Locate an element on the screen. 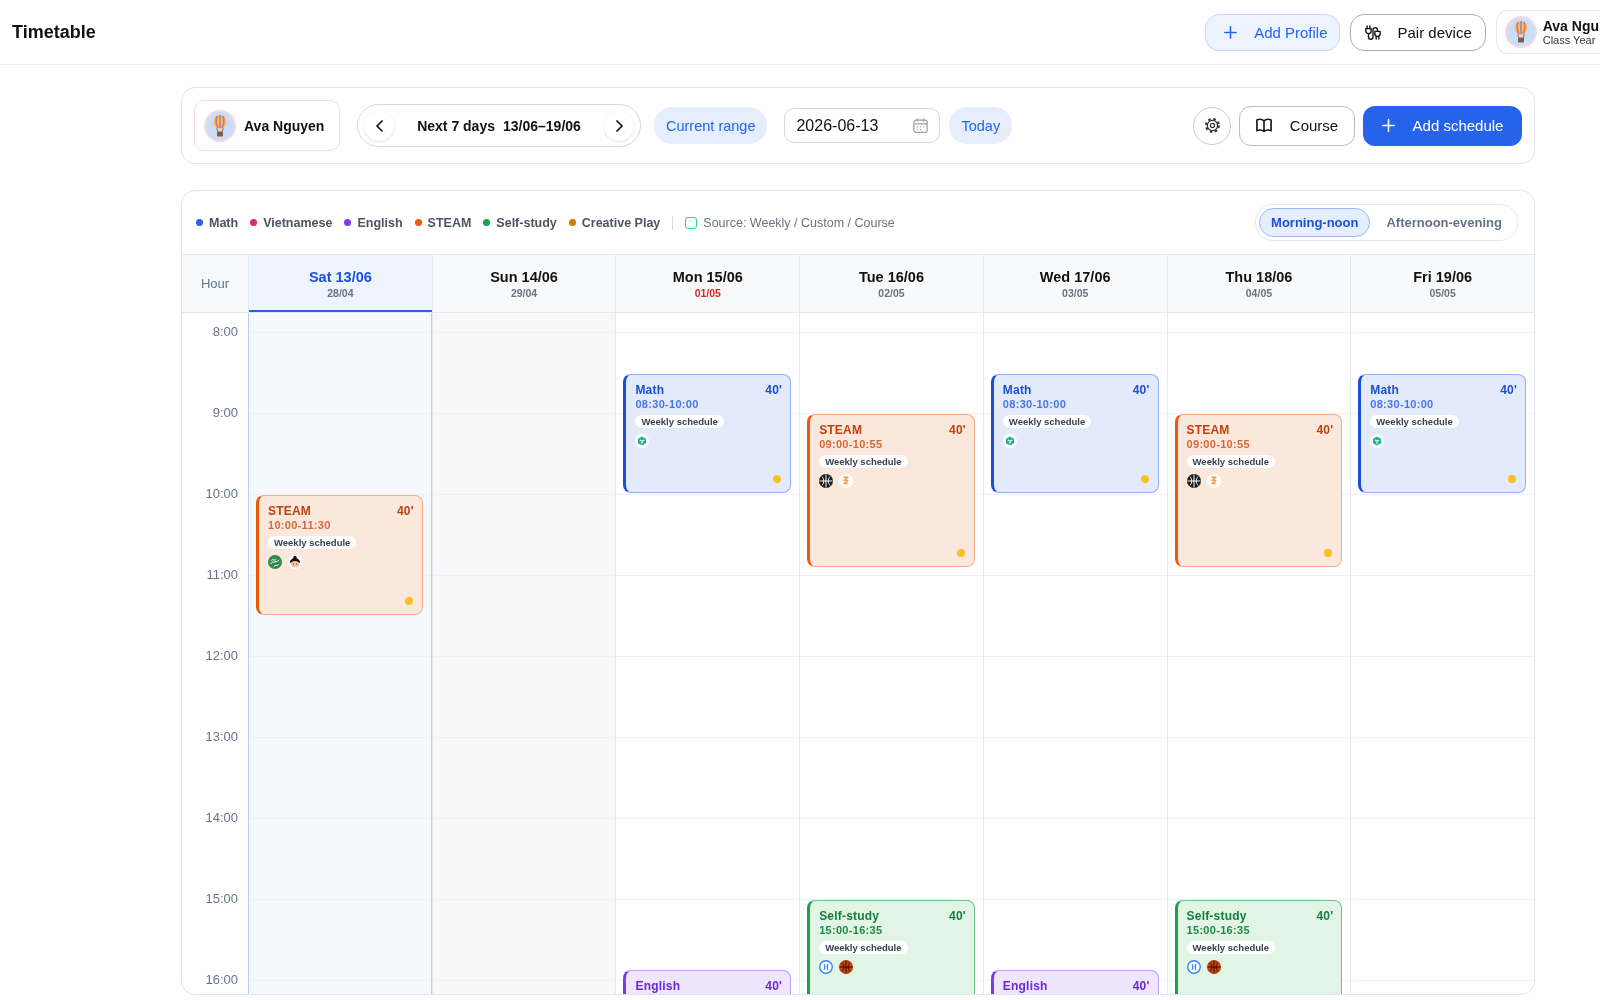 The height and width of the screenshot is (1000, 1600). settings-button is located at coordinates (1212, 125).